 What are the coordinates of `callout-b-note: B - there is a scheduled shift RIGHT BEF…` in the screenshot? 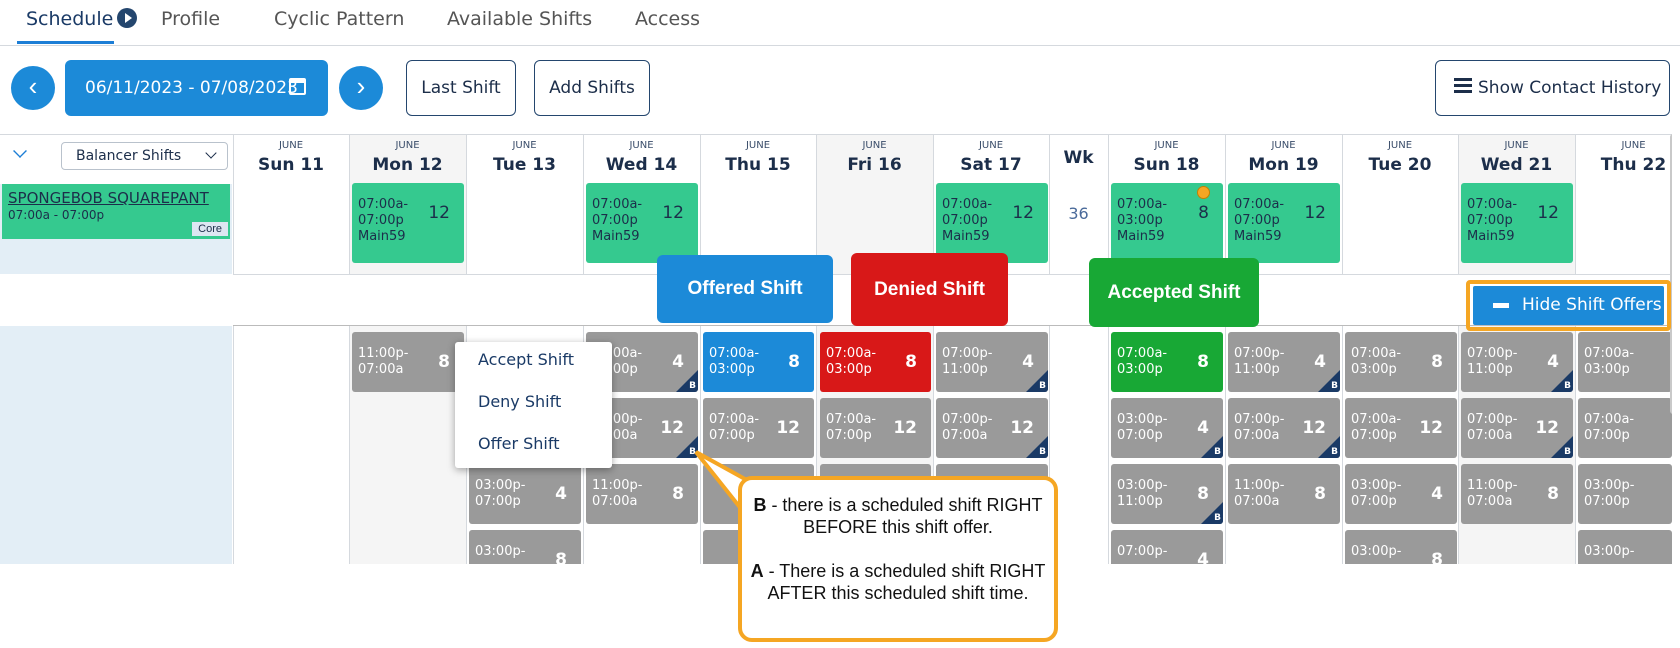 It's located at (898, 516).